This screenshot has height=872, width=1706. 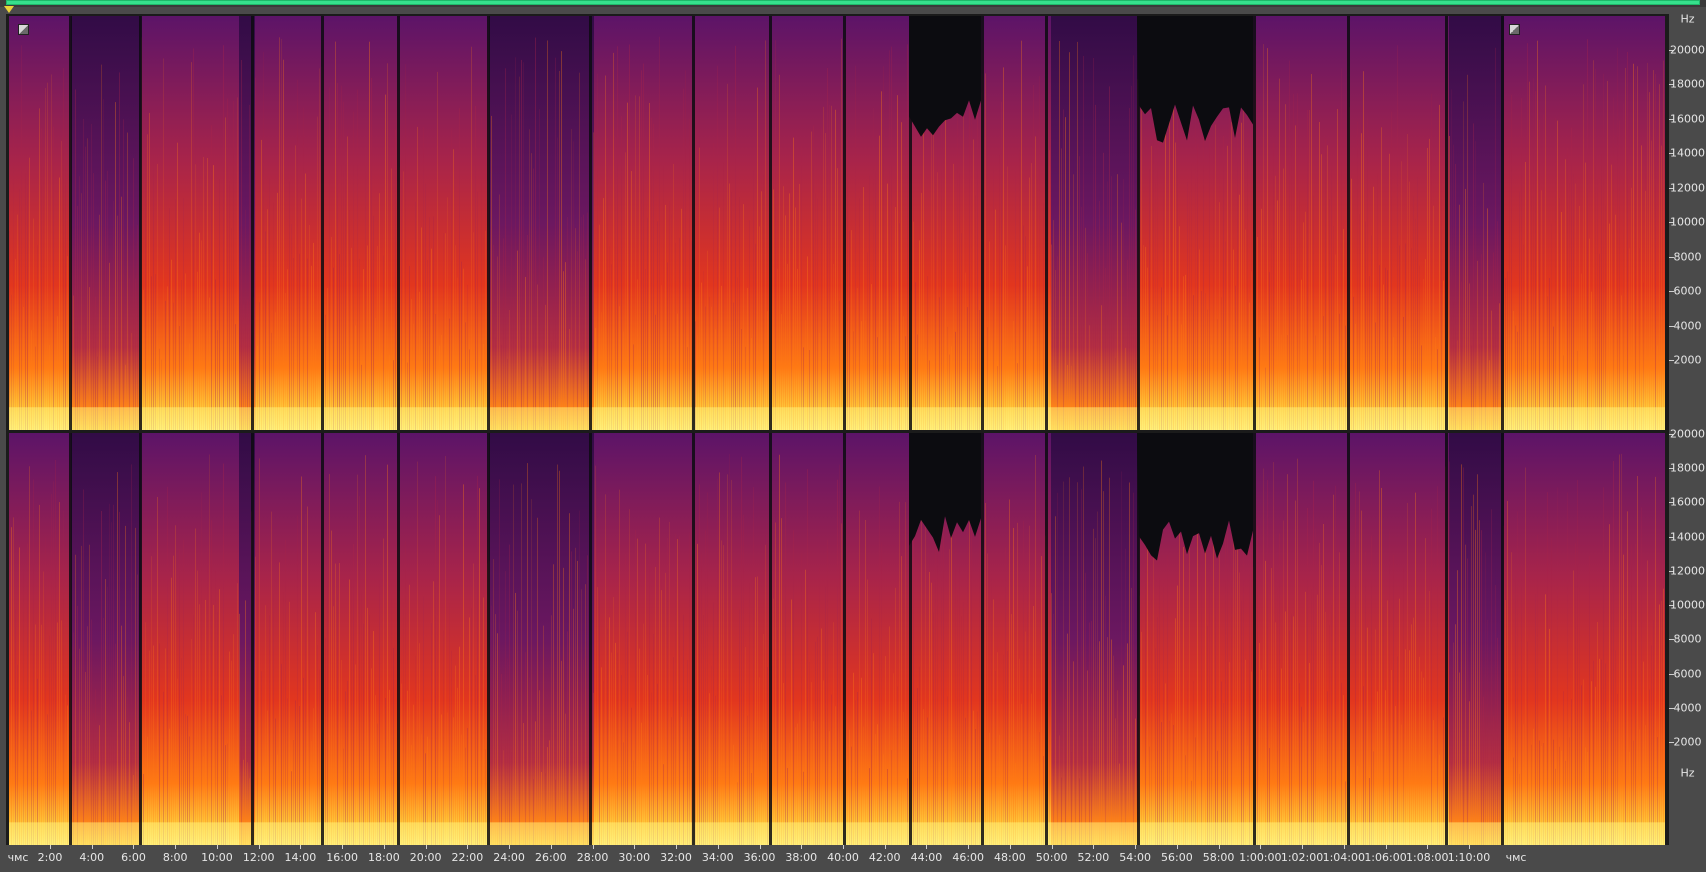 What do you see at coordinates (1385, 857) in the screenshot?
I see `time-tick-label: 1:06:00` at bounding box center [1385, 857].